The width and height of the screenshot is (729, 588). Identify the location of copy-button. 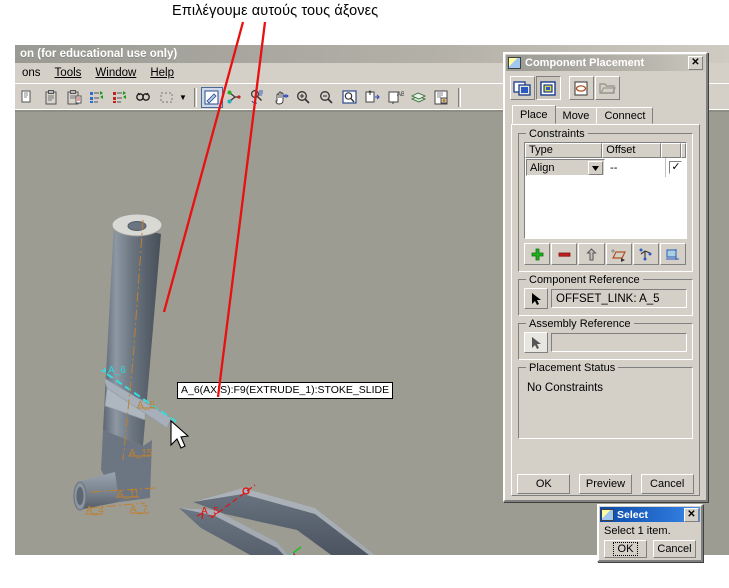
(28, 97).